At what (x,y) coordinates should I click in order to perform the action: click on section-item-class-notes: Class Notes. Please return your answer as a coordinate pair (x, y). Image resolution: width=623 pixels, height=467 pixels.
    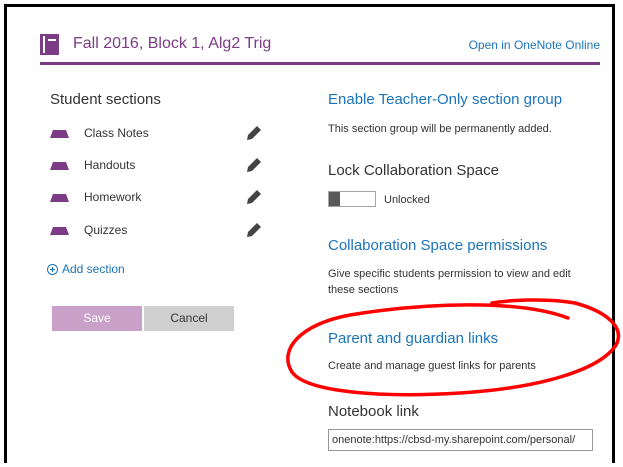
    Looking at the image, I should click on (157, 135).